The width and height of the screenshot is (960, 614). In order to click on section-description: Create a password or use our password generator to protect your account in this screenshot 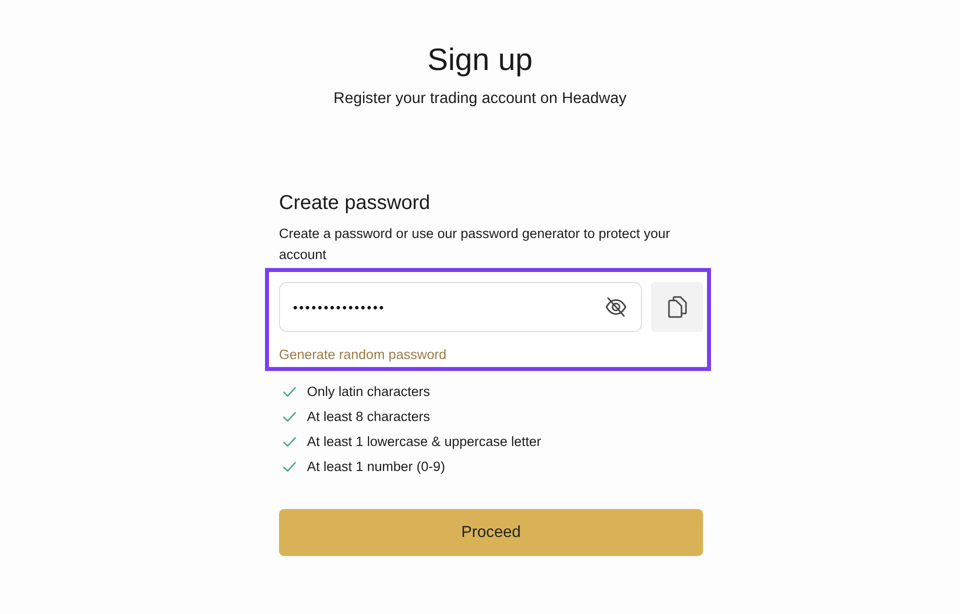, I will do `click(475, 244)`.